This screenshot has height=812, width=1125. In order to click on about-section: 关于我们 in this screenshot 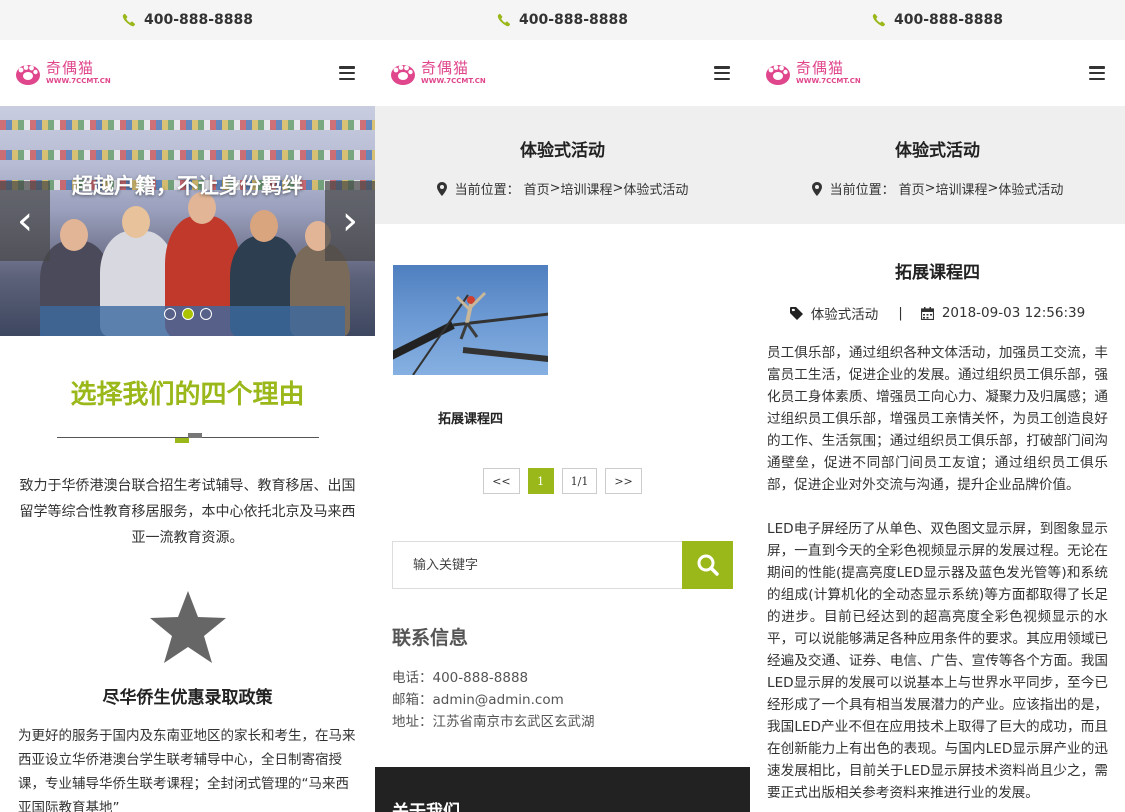, I will do `click(562, 789)`.